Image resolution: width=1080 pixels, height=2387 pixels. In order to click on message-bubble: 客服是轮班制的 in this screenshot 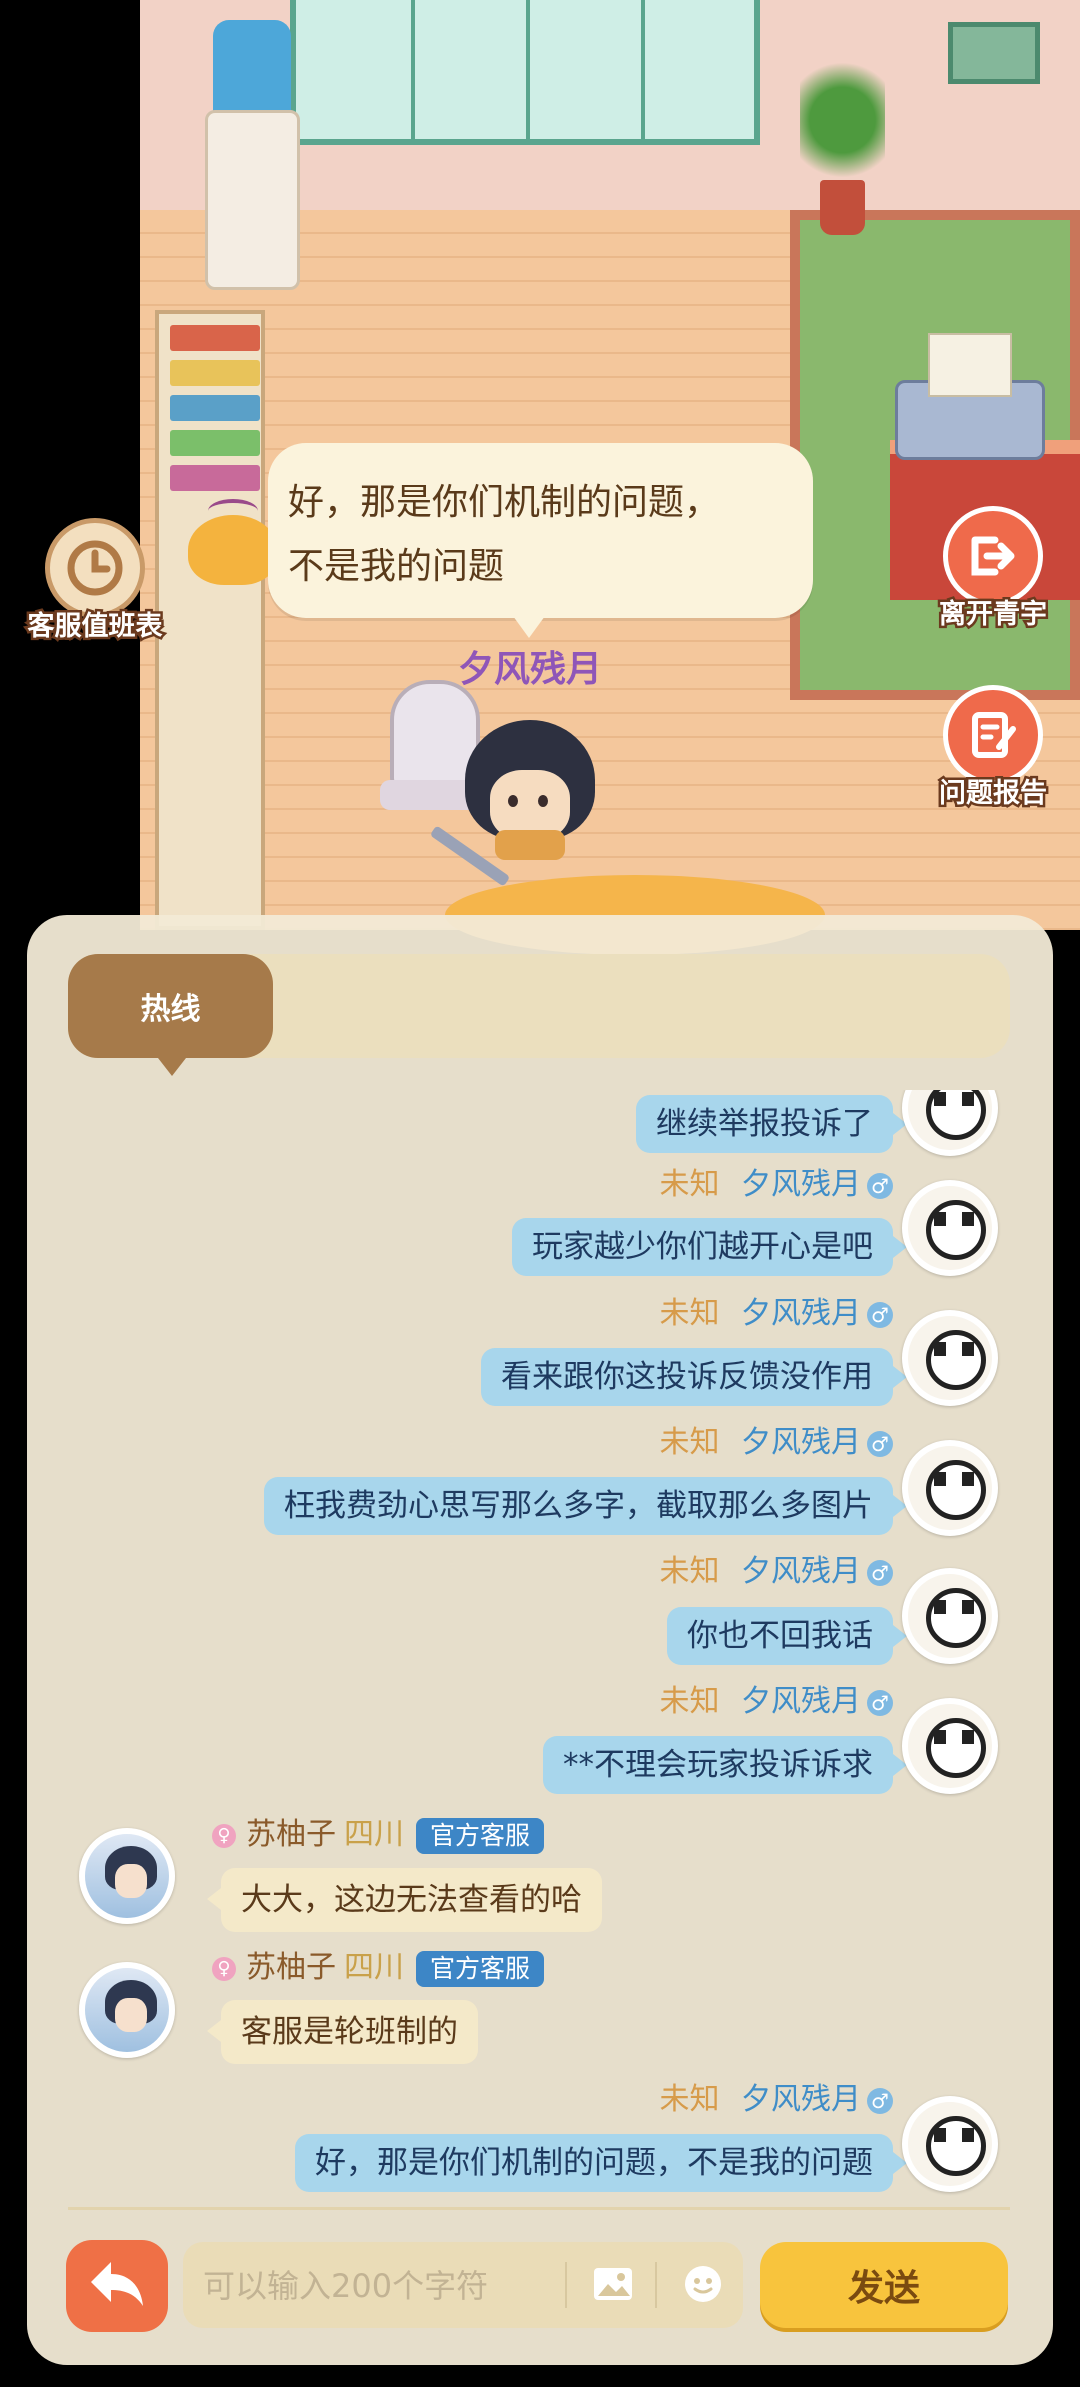, I will do `click(342, 2032)`.